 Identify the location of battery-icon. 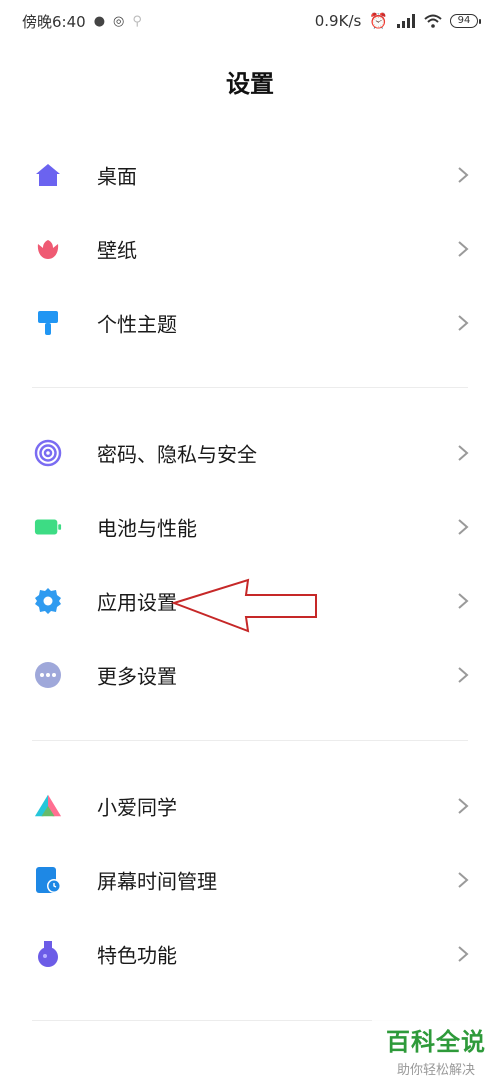
(48, 527).